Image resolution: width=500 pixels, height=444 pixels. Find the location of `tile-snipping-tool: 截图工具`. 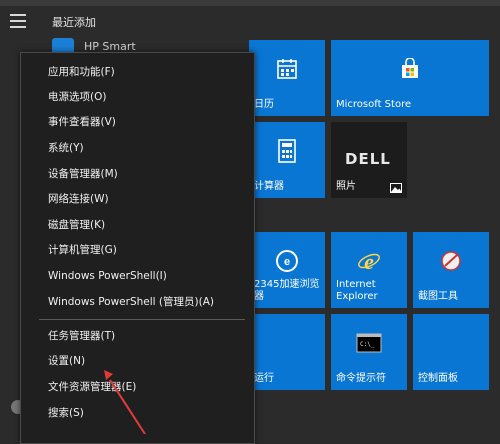

tile-snipping-tool: 截图工具 is located at coordinates (451, 270).